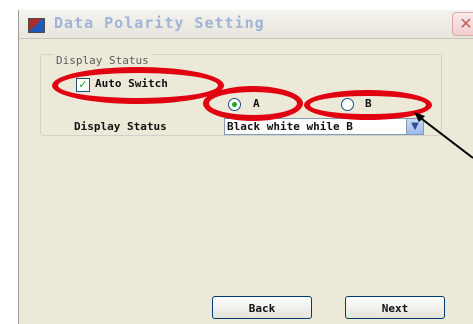 This screenshot has width=473, height=324. I want to click on chevron-down-icon: ▼, so click(414, 126).